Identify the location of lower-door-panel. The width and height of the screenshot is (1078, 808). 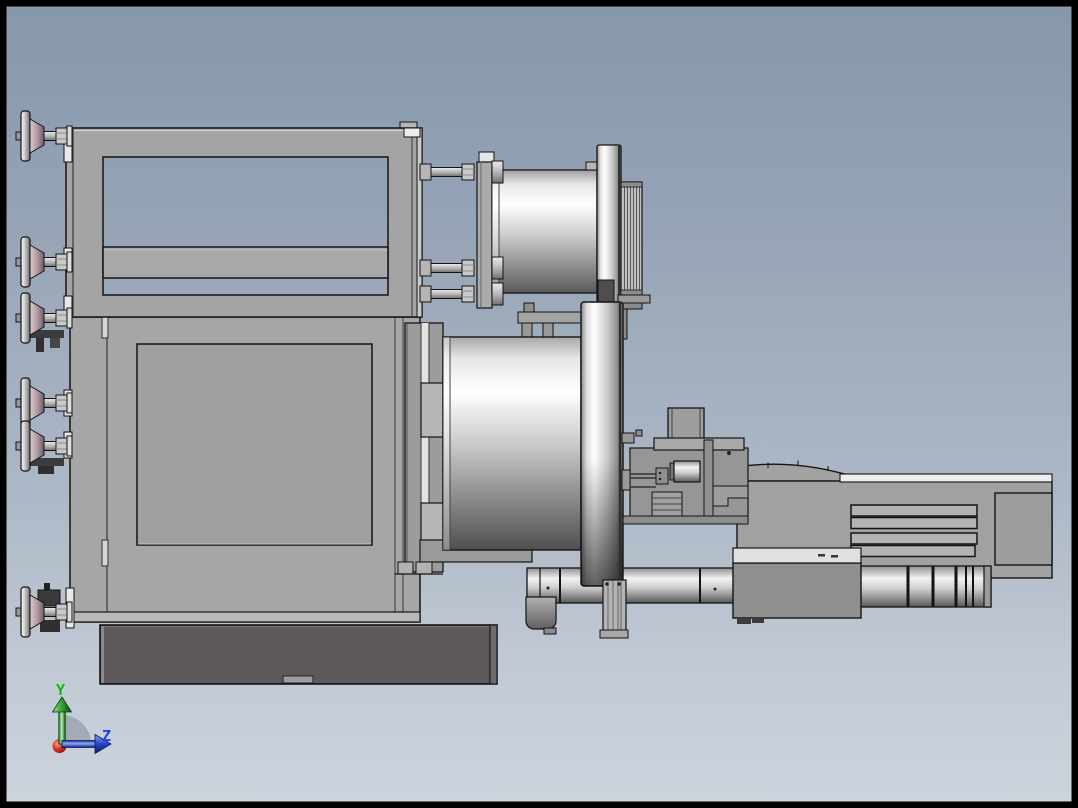
(245, 469).